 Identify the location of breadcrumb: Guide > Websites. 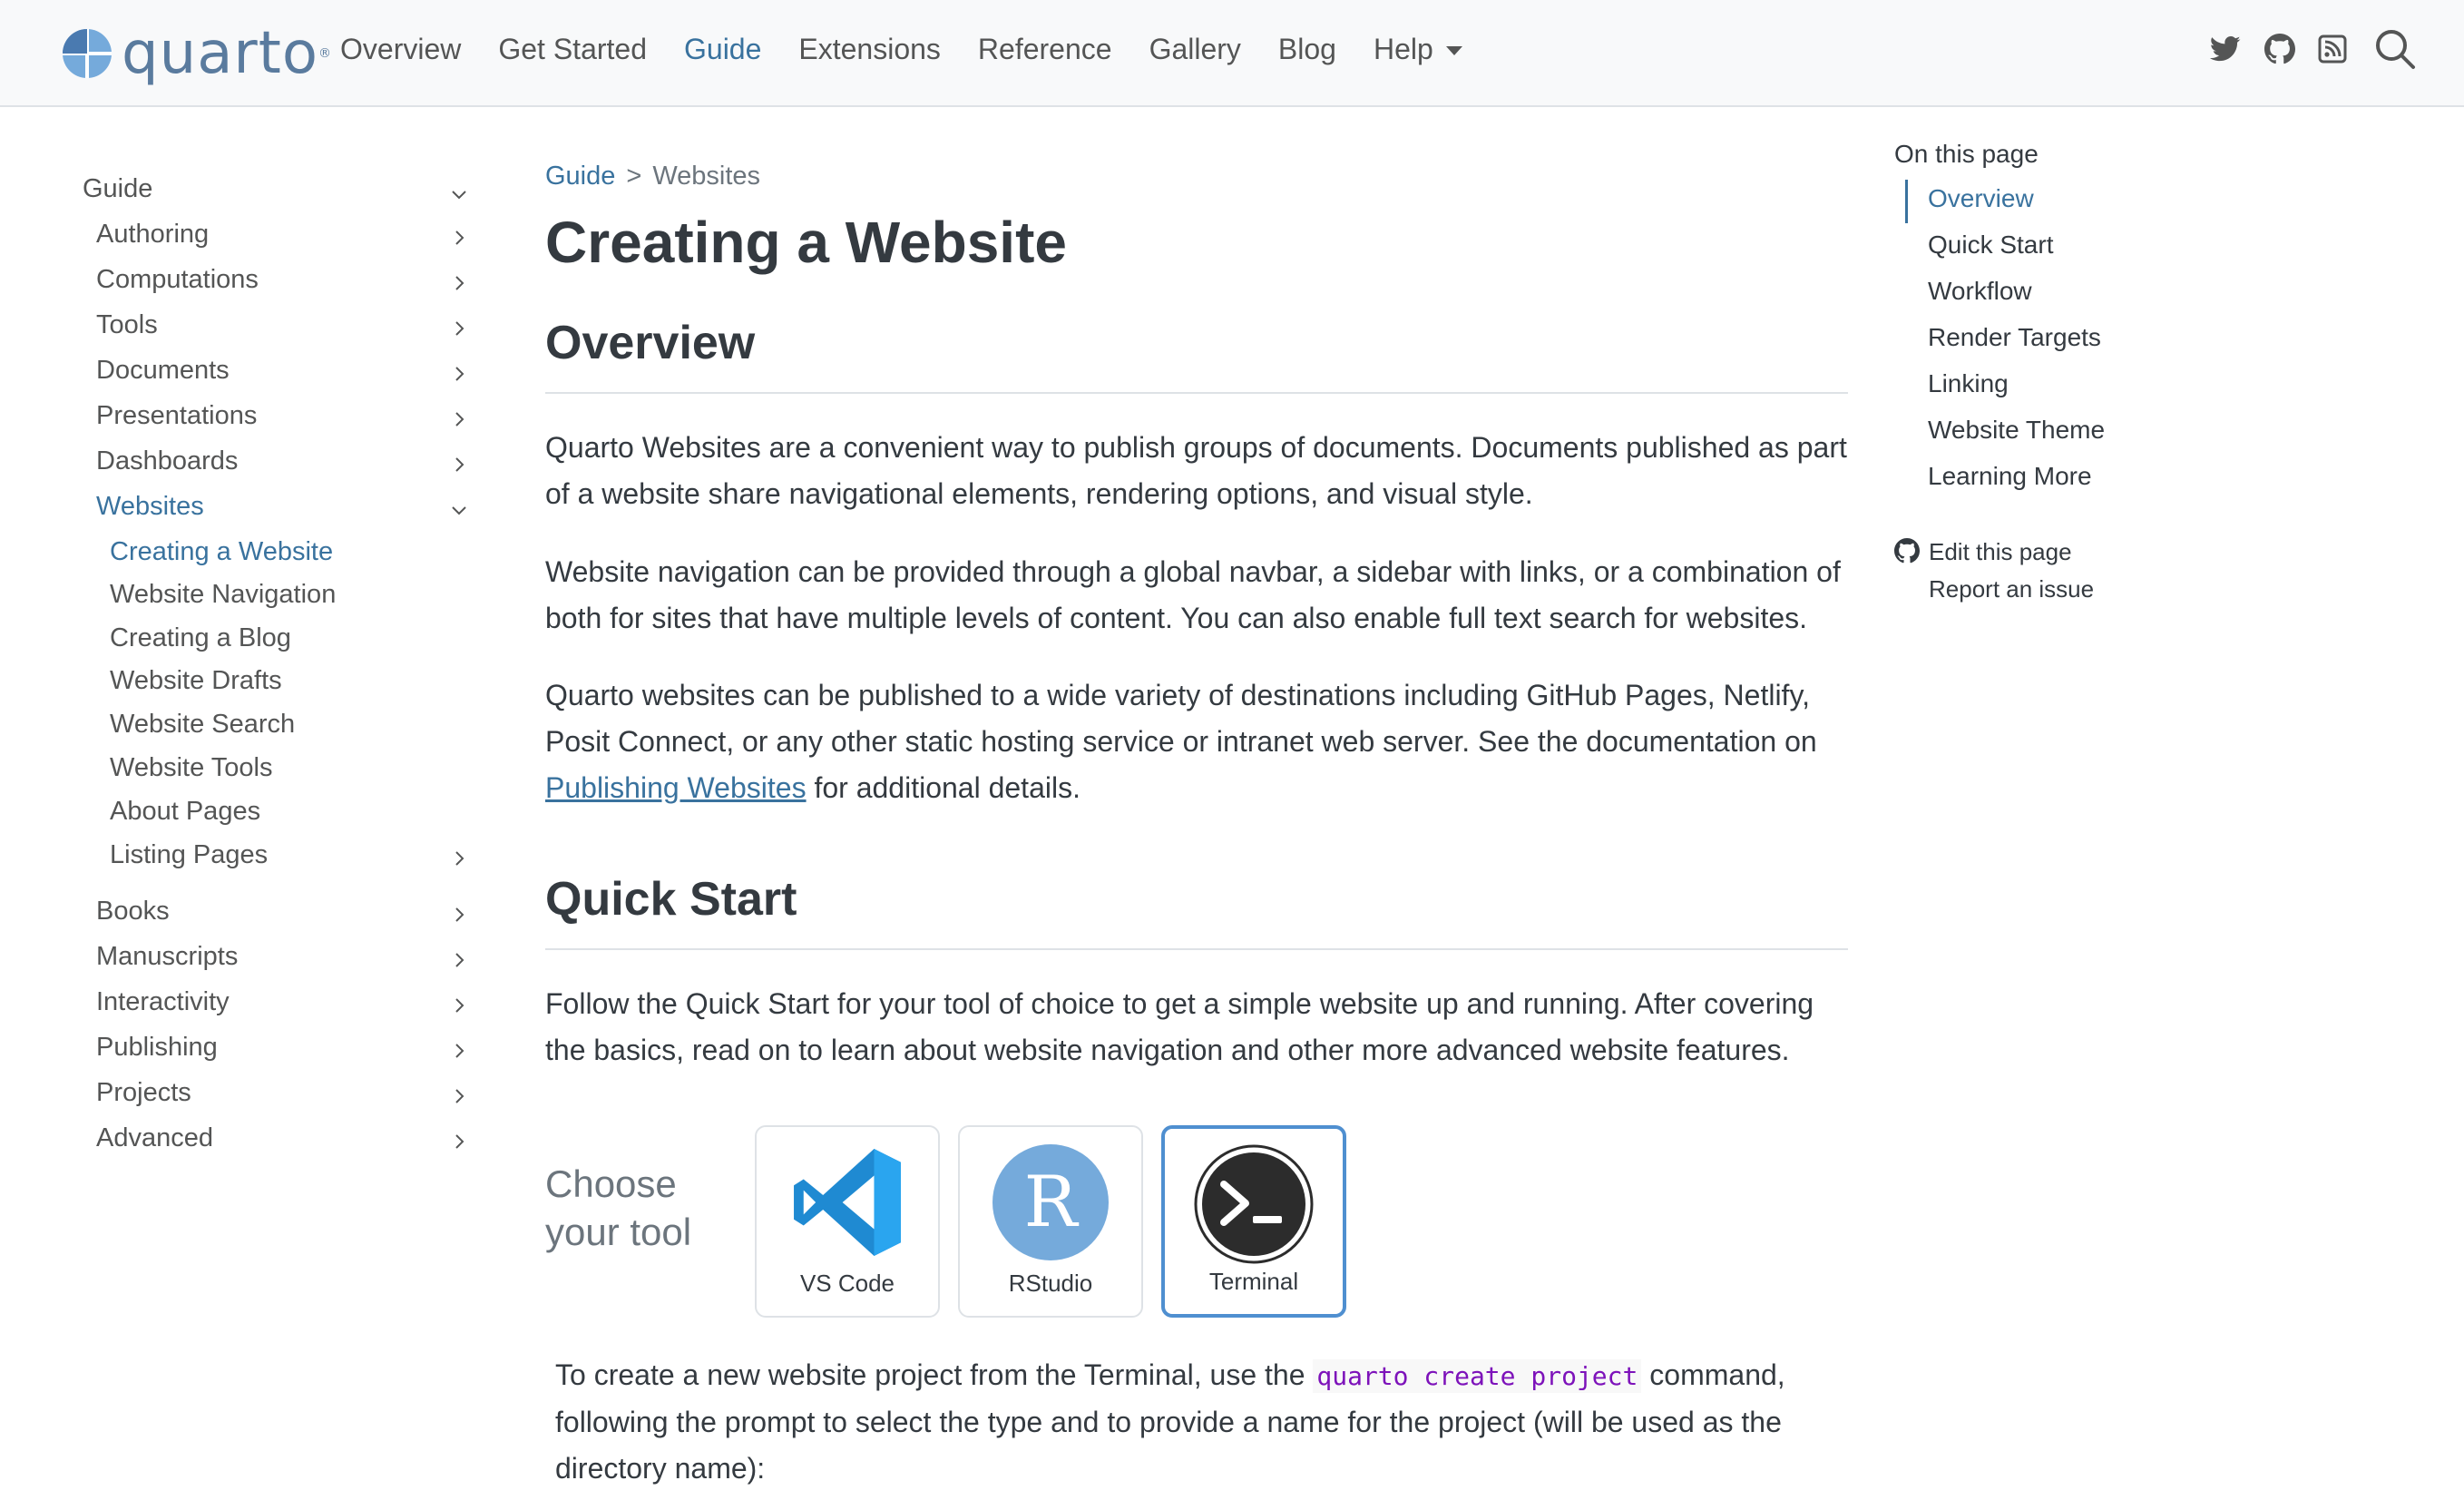
(652, 176).